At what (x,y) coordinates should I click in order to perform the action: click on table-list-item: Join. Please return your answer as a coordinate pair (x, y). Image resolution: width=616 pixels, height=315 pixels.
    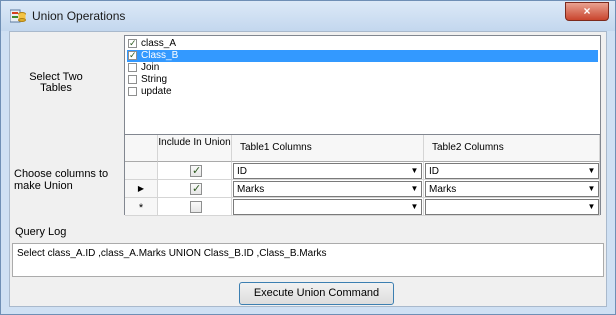
    Looking at the image, I should click on (362, 68).